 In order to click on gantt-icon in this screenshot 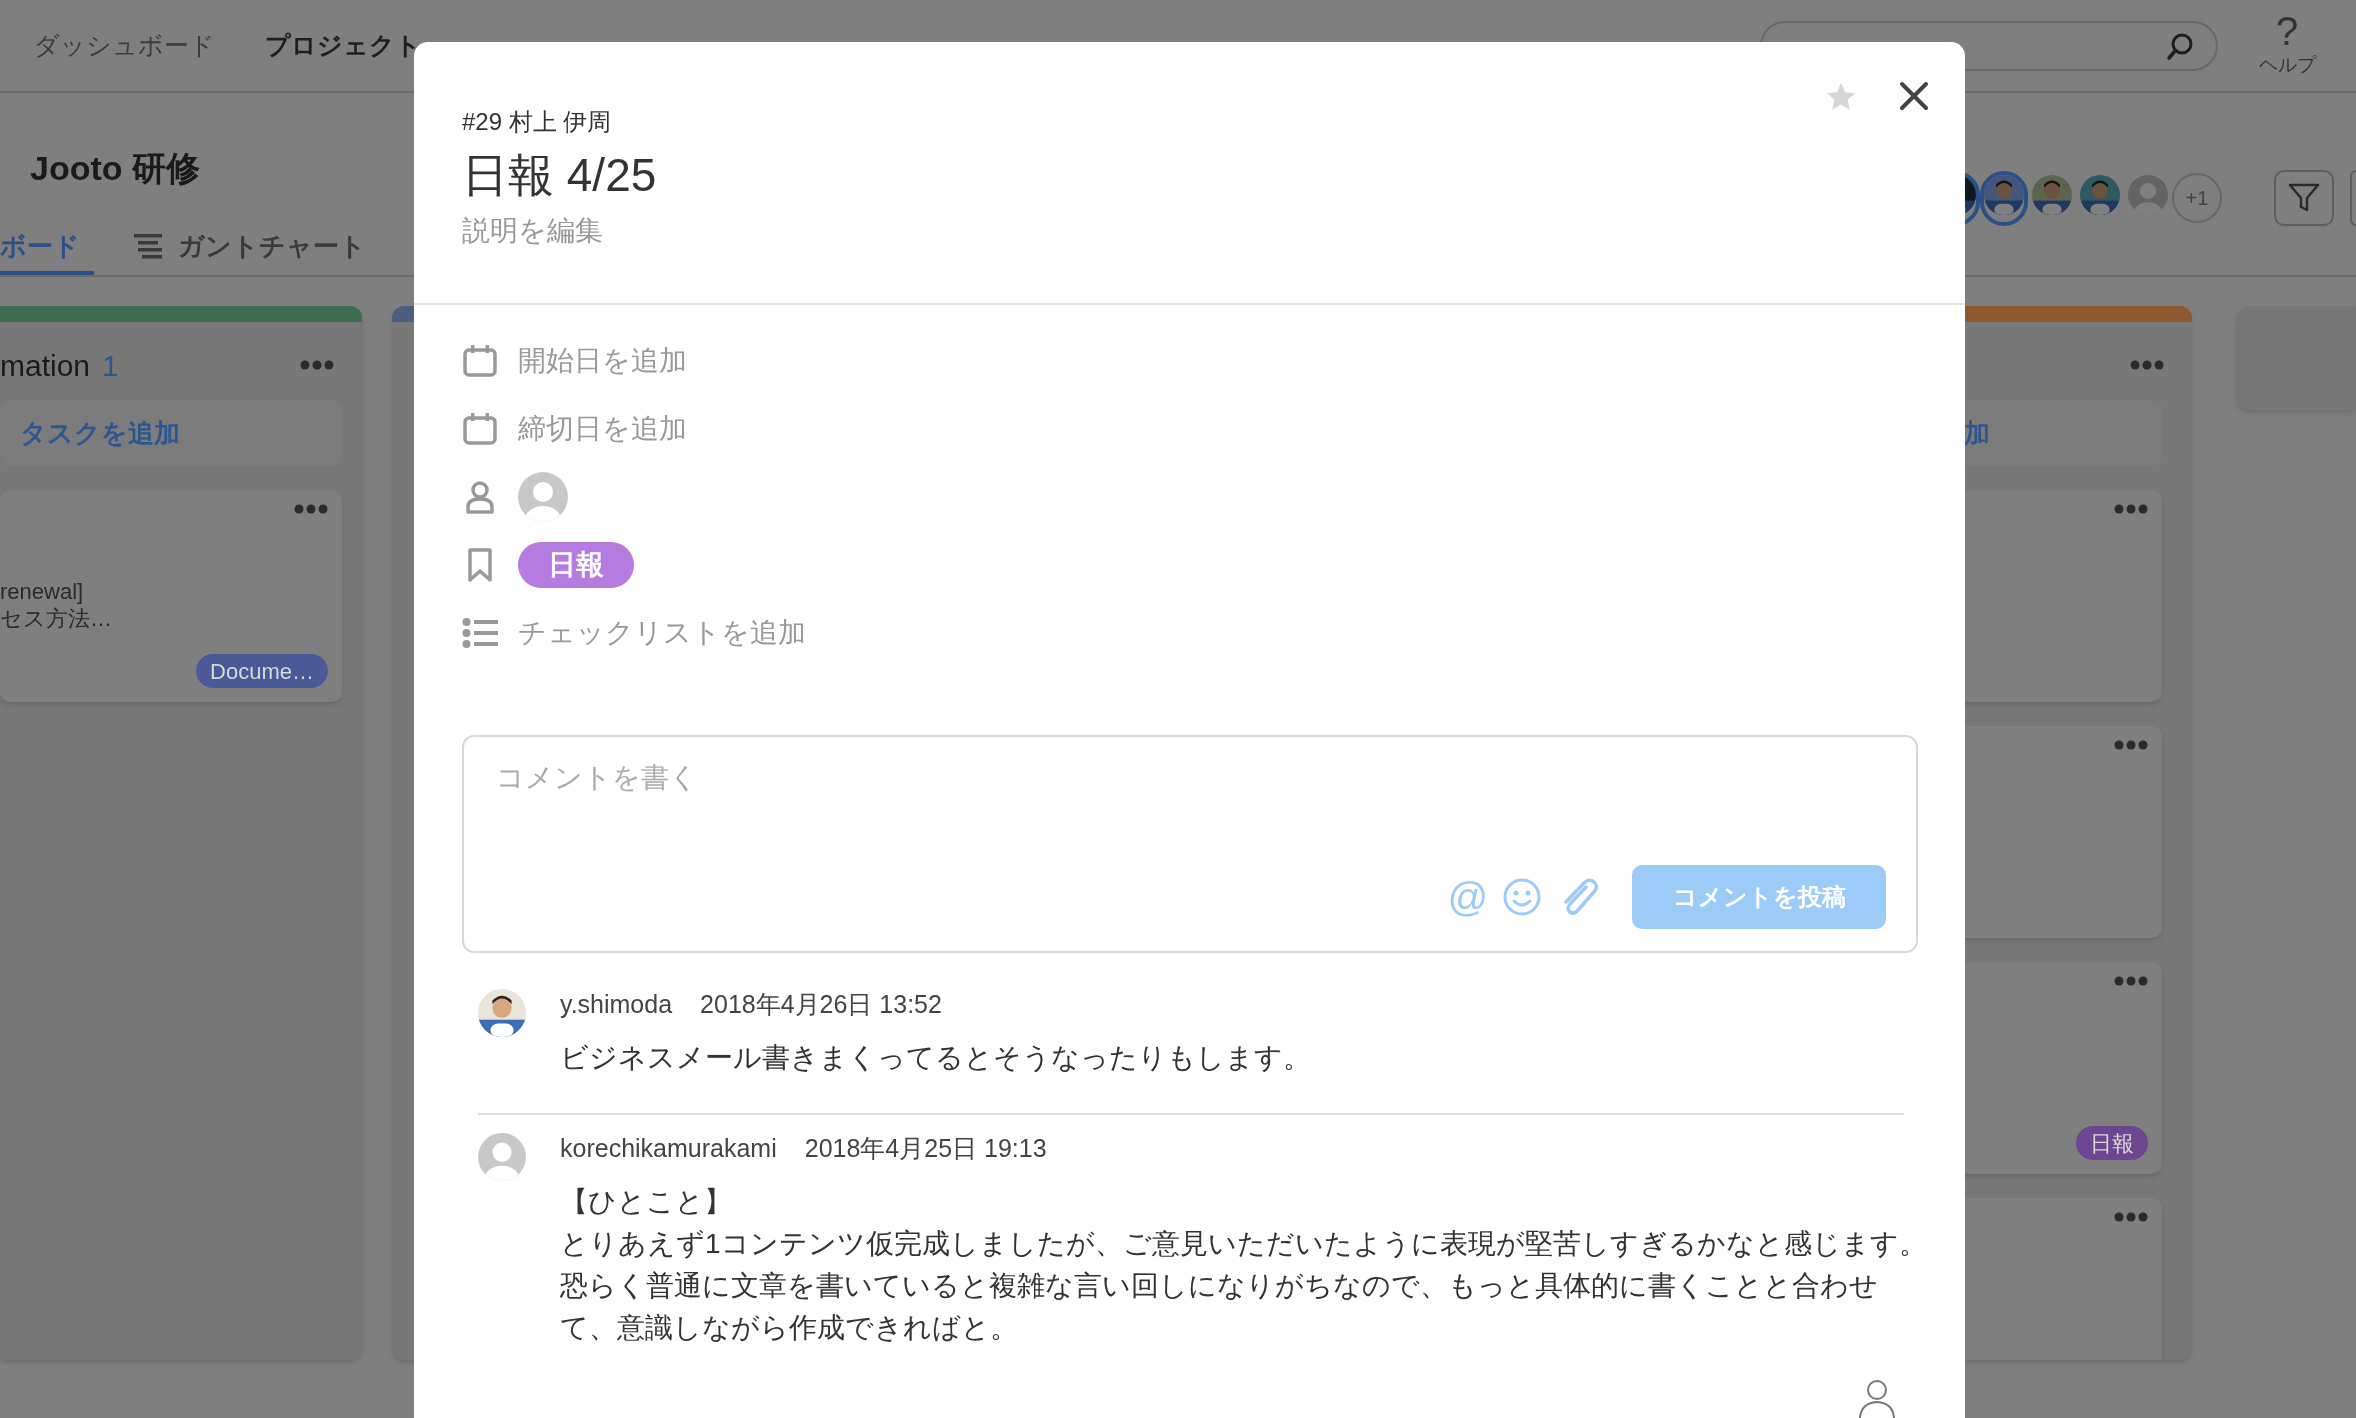, I will do `click(149, 246)`.